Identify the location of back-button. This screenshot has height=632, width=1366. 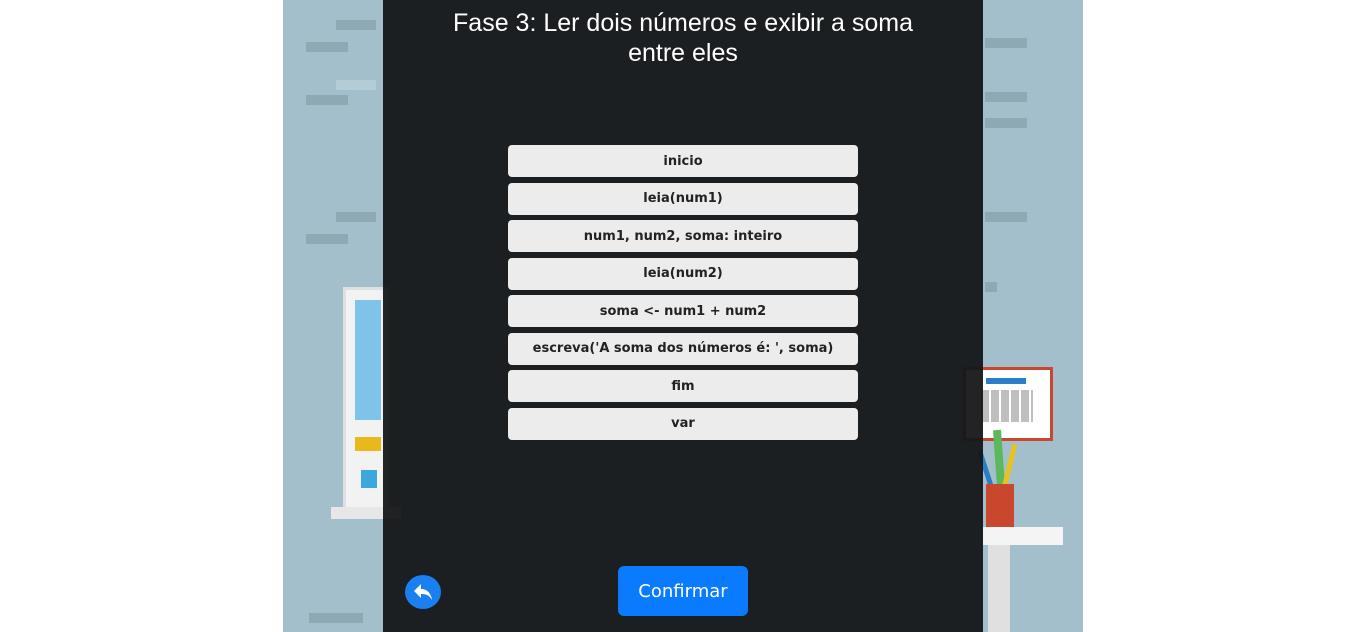
(423, 592).